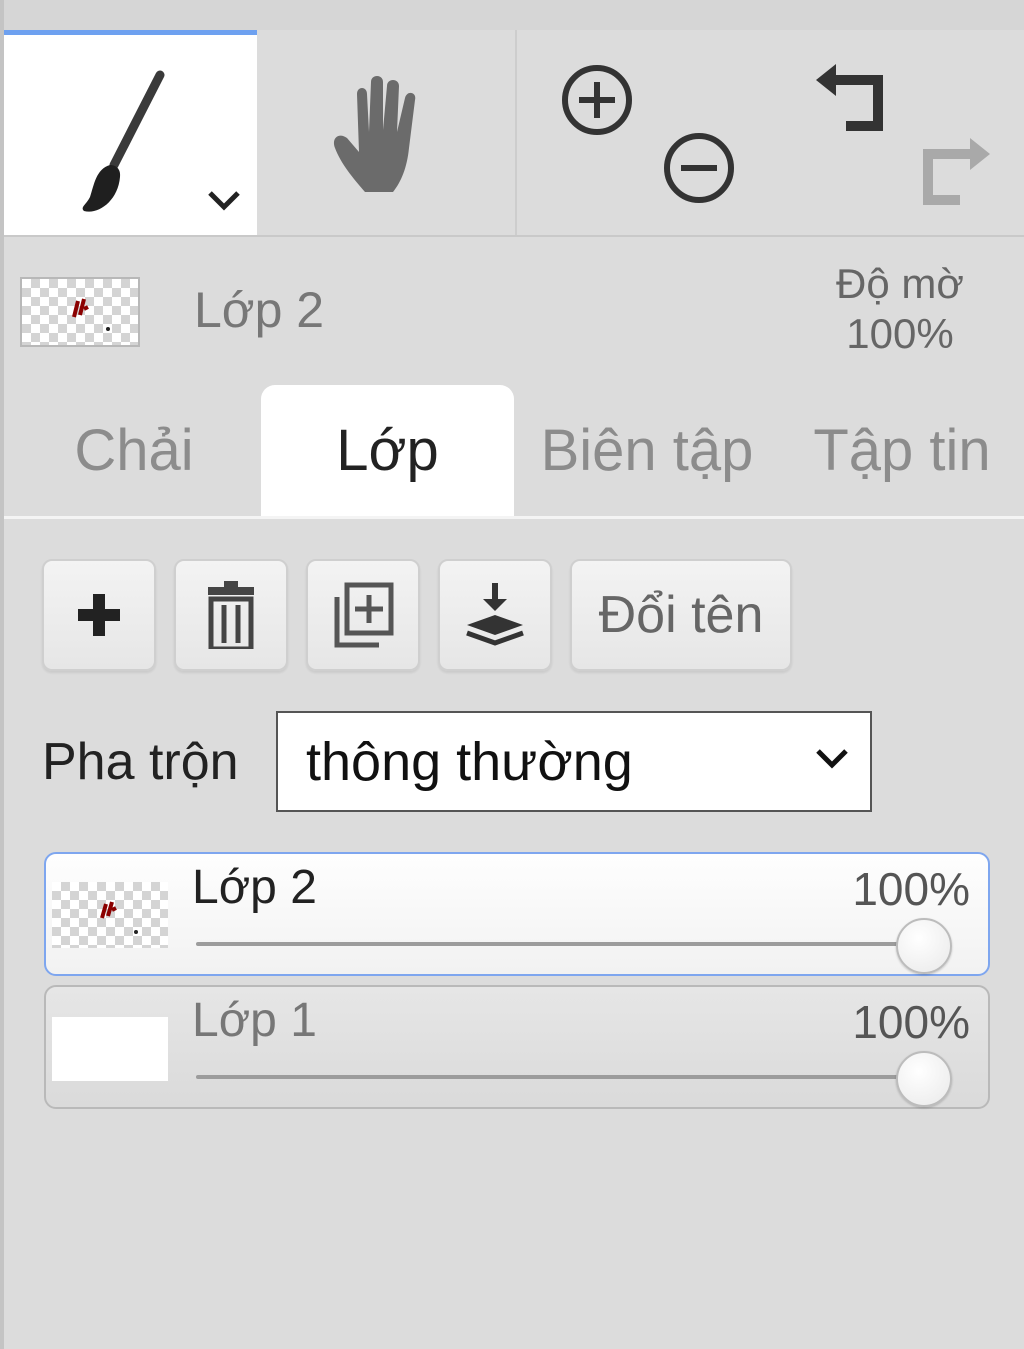 The image size is (1024, 1349). What do you see at coordinates (597, 100) in the screenshot?
I see `zoom-in-icon` at bounding box center [597, 100].